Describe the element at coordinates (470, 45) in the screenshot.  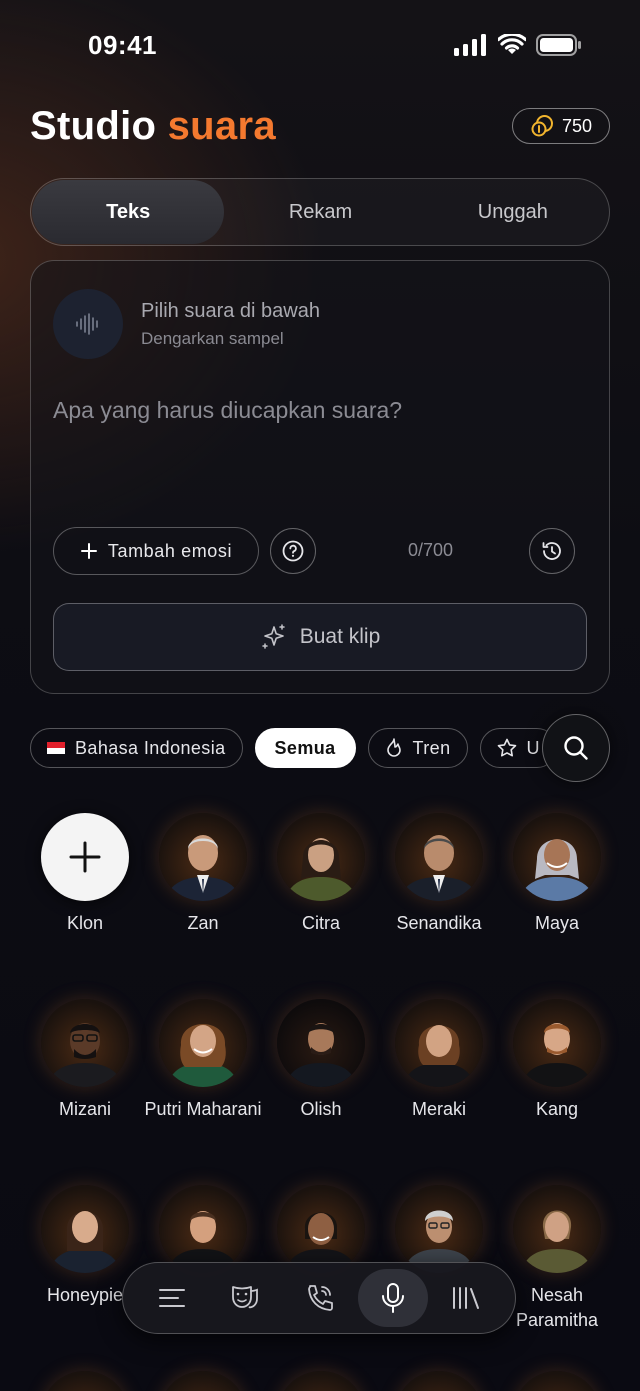
I see `signal-icon` at that location.